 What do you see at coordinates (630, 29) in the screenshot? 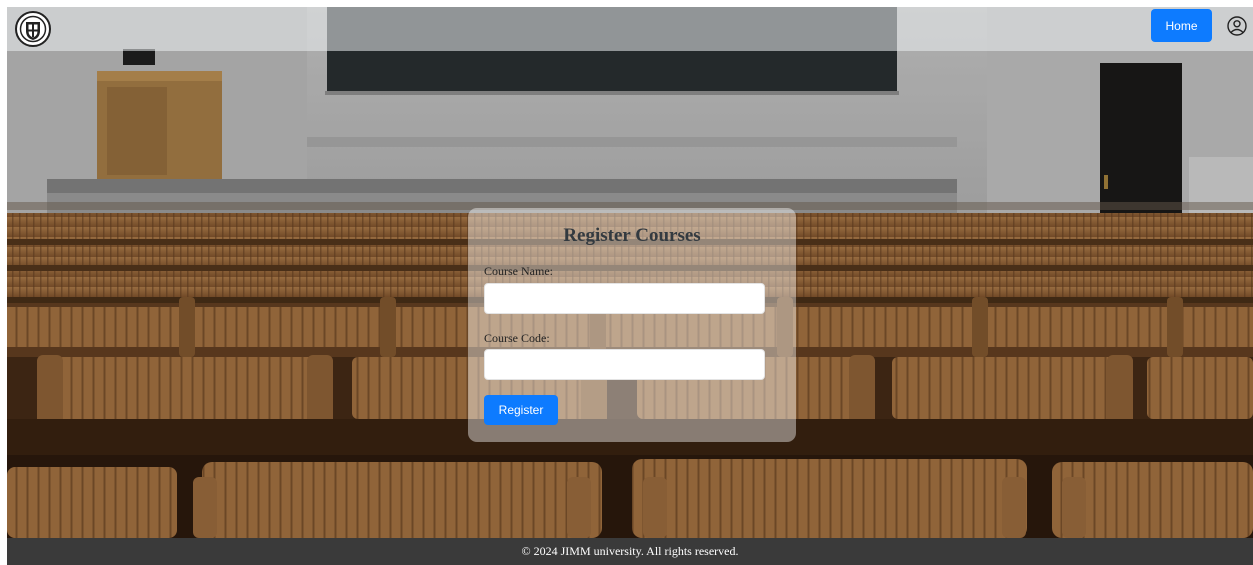
I see `navbar: Home` at bounding box center [630, 29].